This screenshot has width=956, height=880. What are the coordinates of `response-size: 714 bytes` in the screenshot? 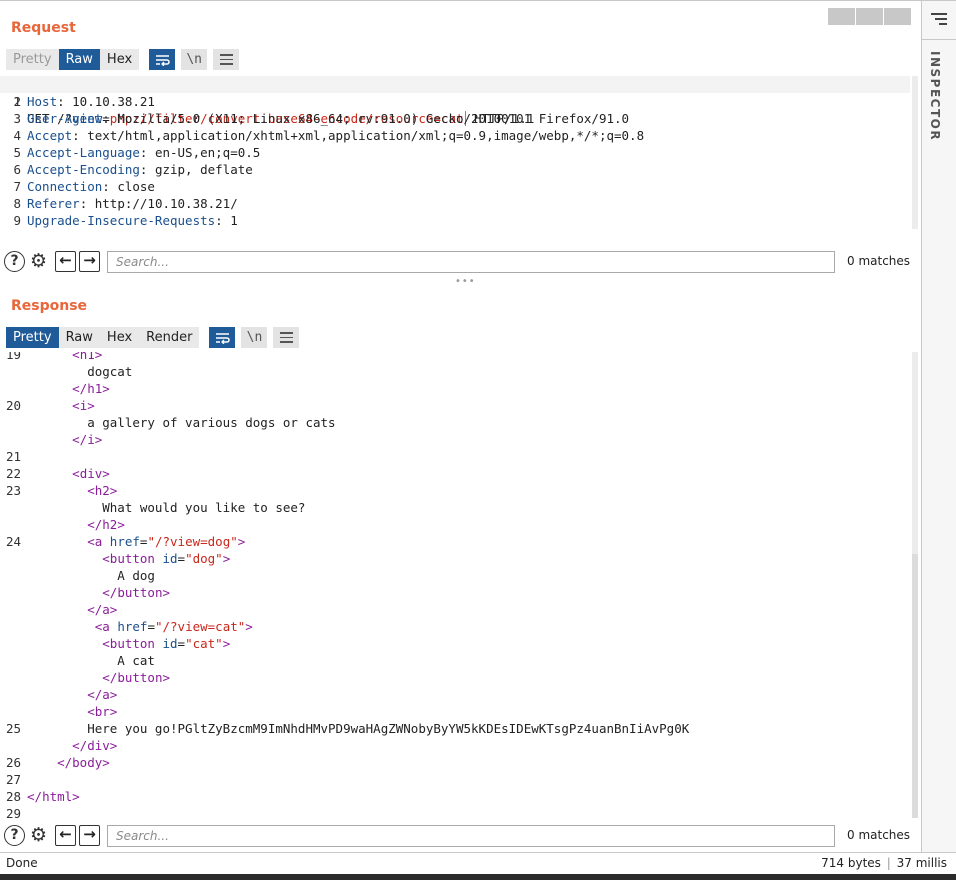 It's located at (851, 863).